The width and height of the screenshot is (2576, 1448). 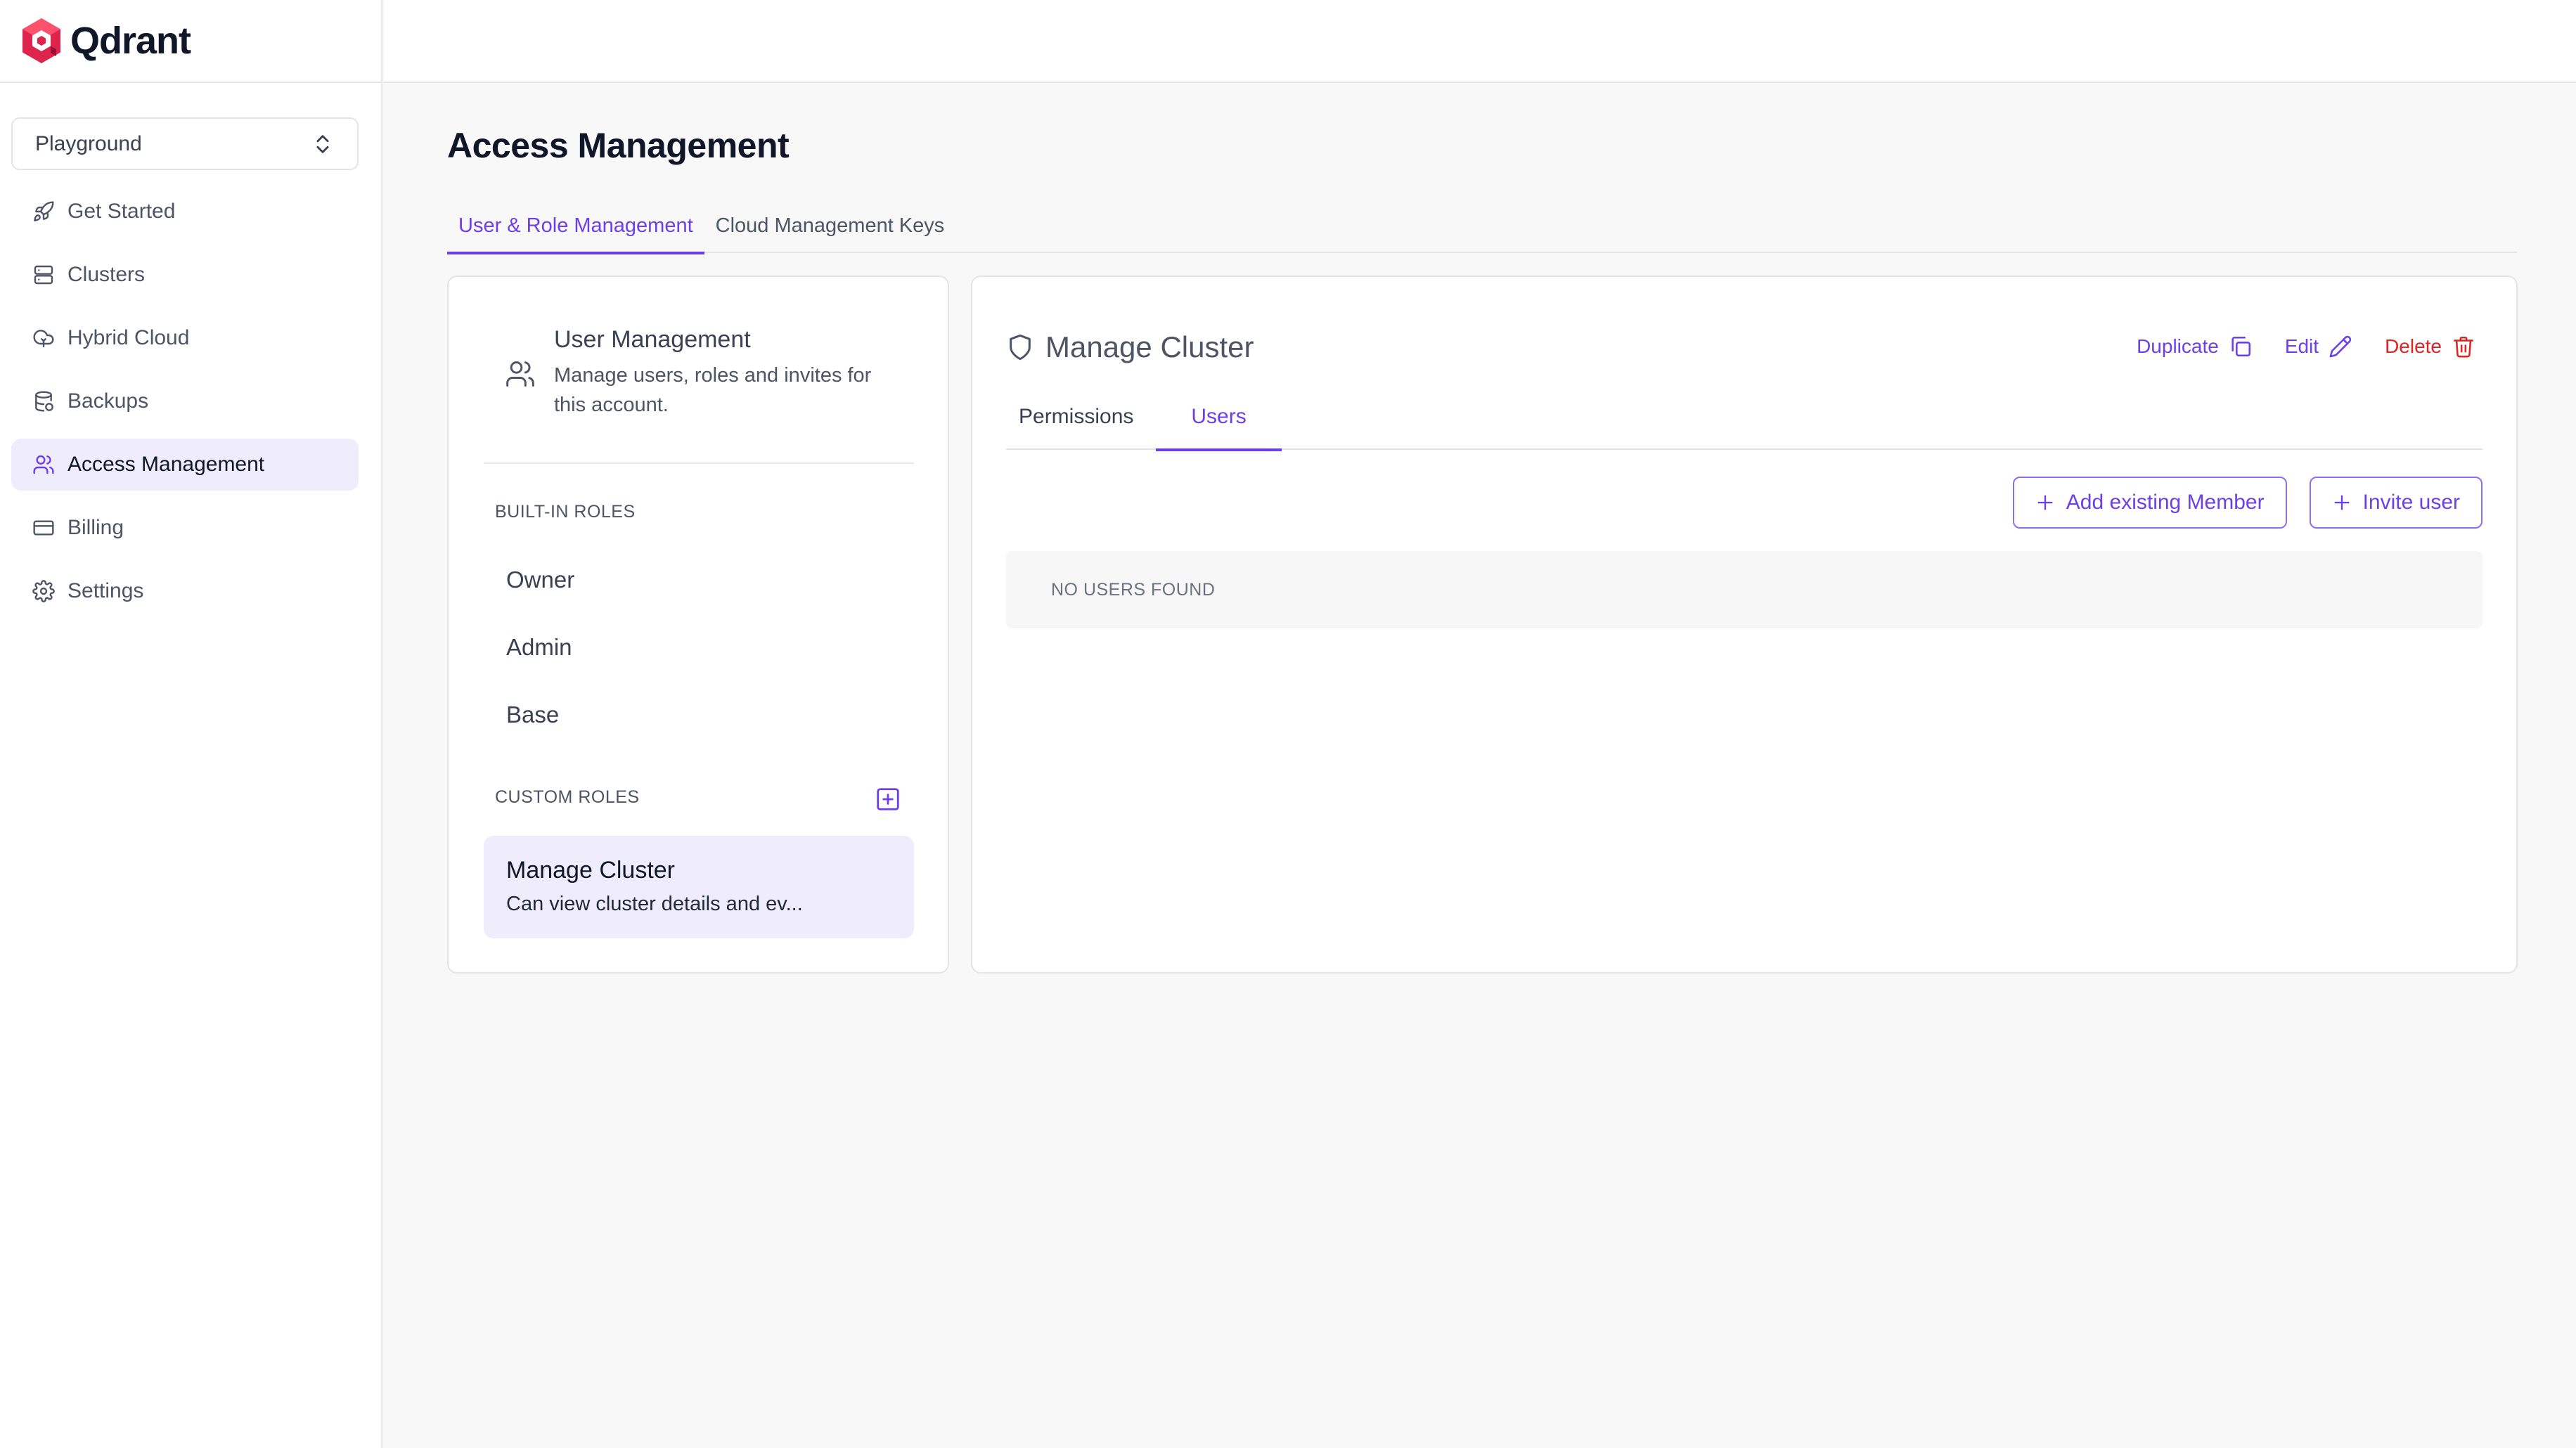 What do you see at coordinates (1149, 346) in the screenshot?
I see `role-detail-title: Manage Cluster` at bounding box center [1149, 346].